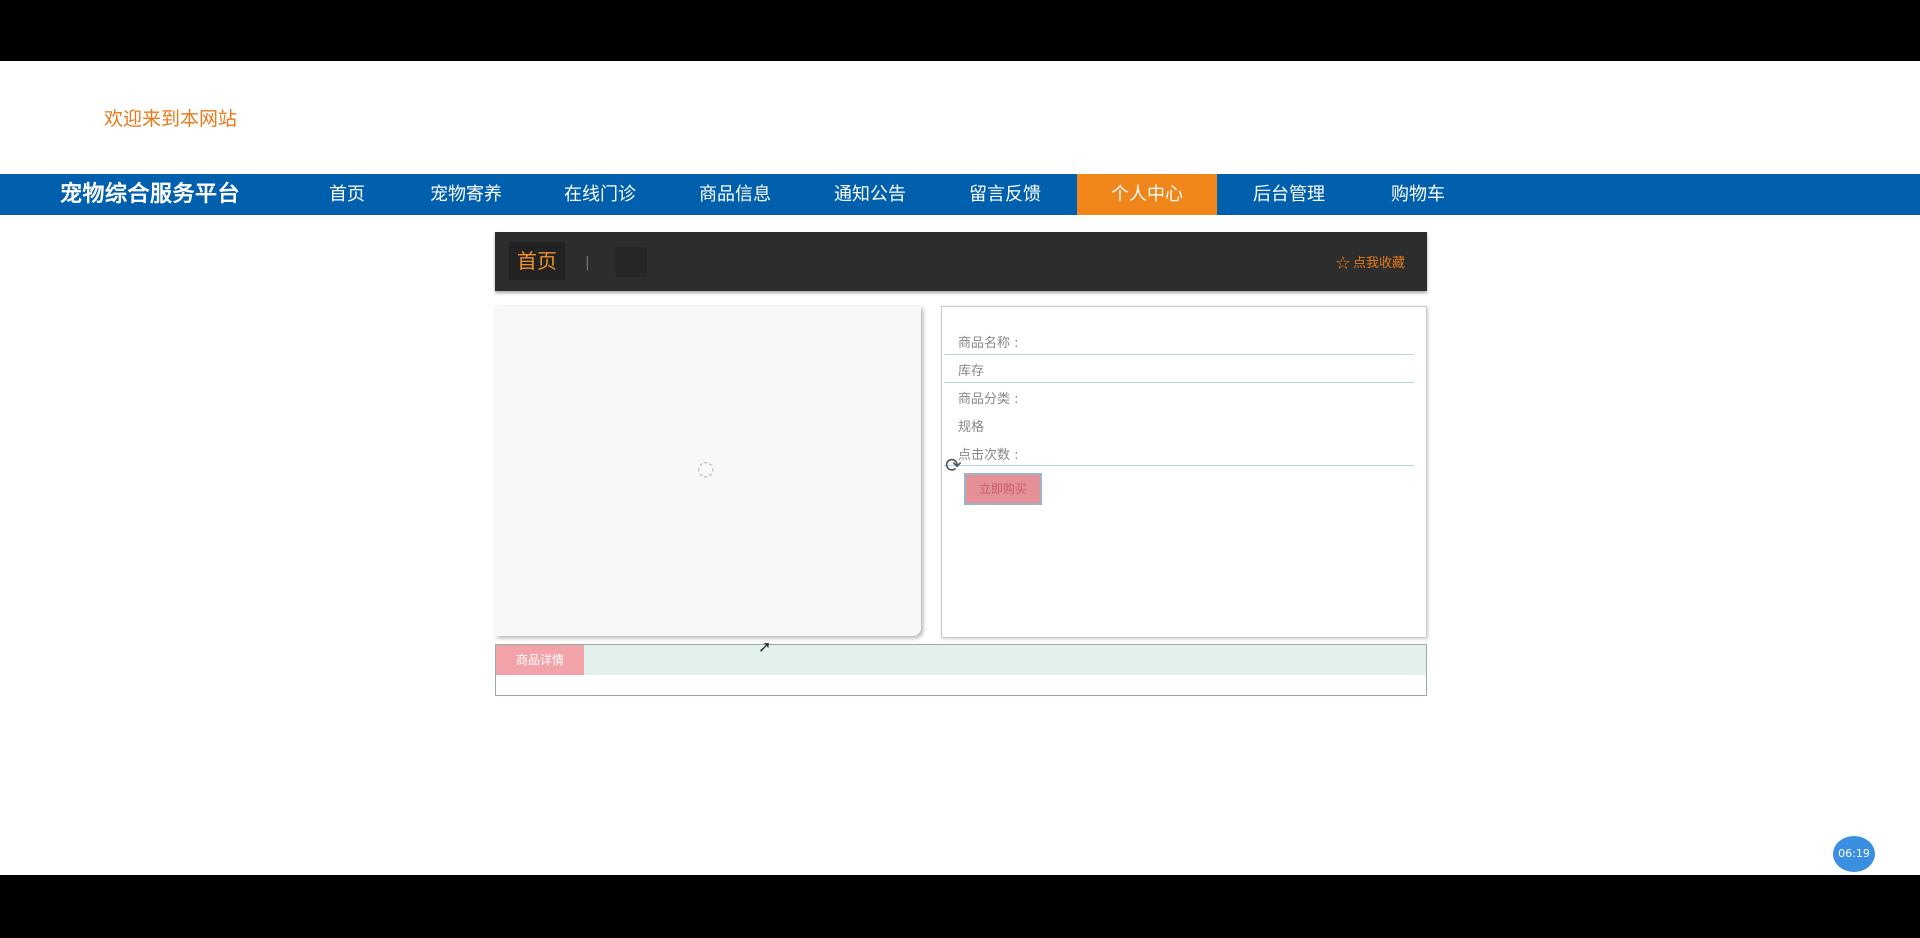 The height and width of the screenshot is (938, 1920). I want to click on nav-item-admin: 后台管理, so click(1289, 194).